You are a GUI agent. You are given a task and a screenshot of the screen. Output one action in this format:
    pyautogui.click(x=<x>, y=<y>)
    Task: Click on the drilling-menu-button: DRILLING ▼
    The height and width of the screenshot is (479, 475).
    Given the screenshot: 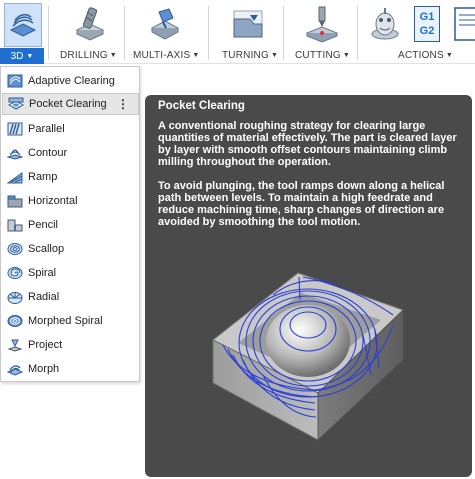 What is the action you would take?
    pyautogui.click(x=88, y=55)
    